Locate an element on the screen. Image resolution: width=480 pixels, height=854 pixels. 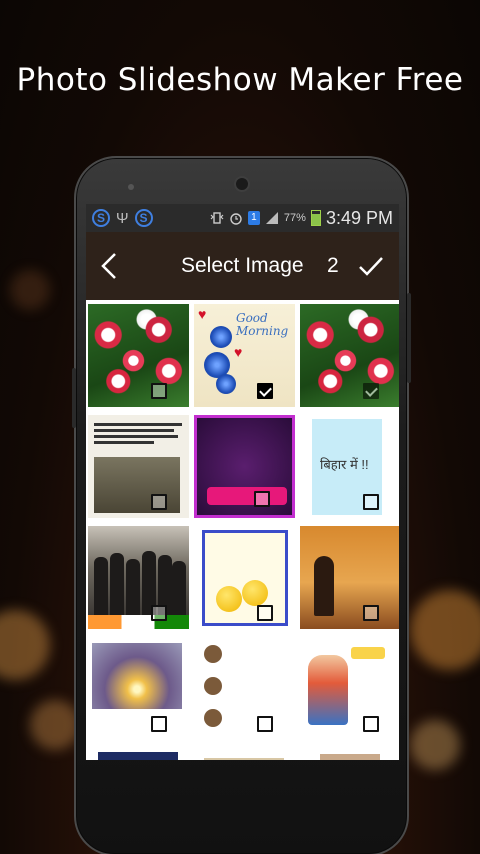
candle-girl-image is located at coordinates (138, 688).